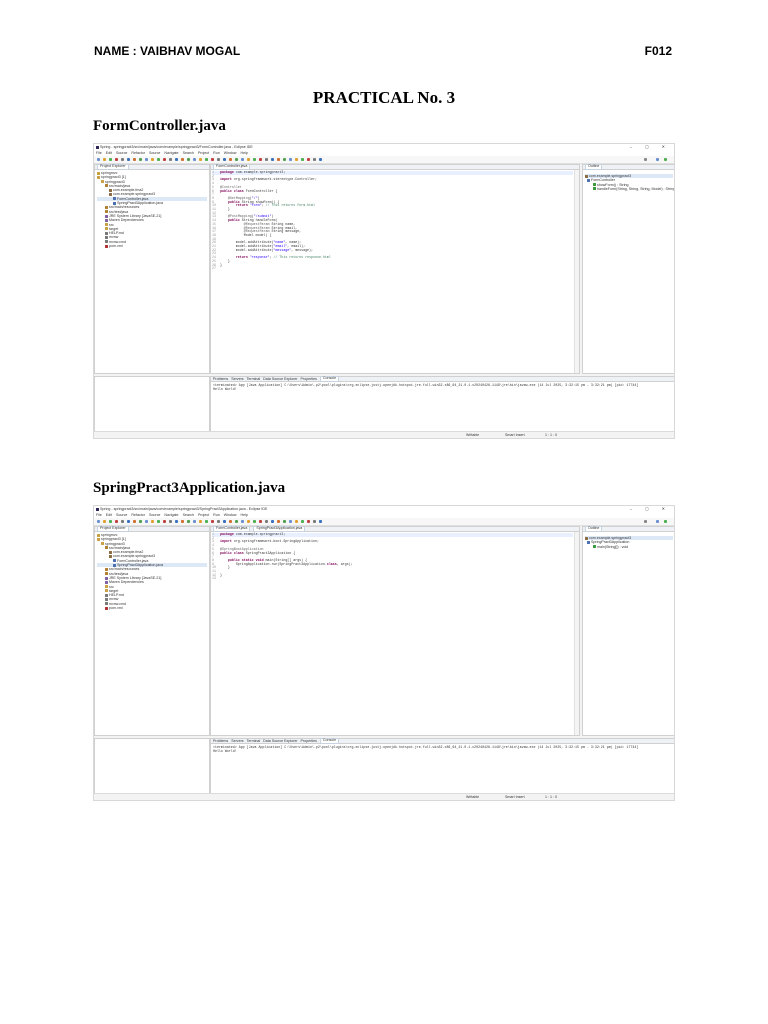 The image size is (768, 1024). I want to click on code-token: "message", so click(282, 249).